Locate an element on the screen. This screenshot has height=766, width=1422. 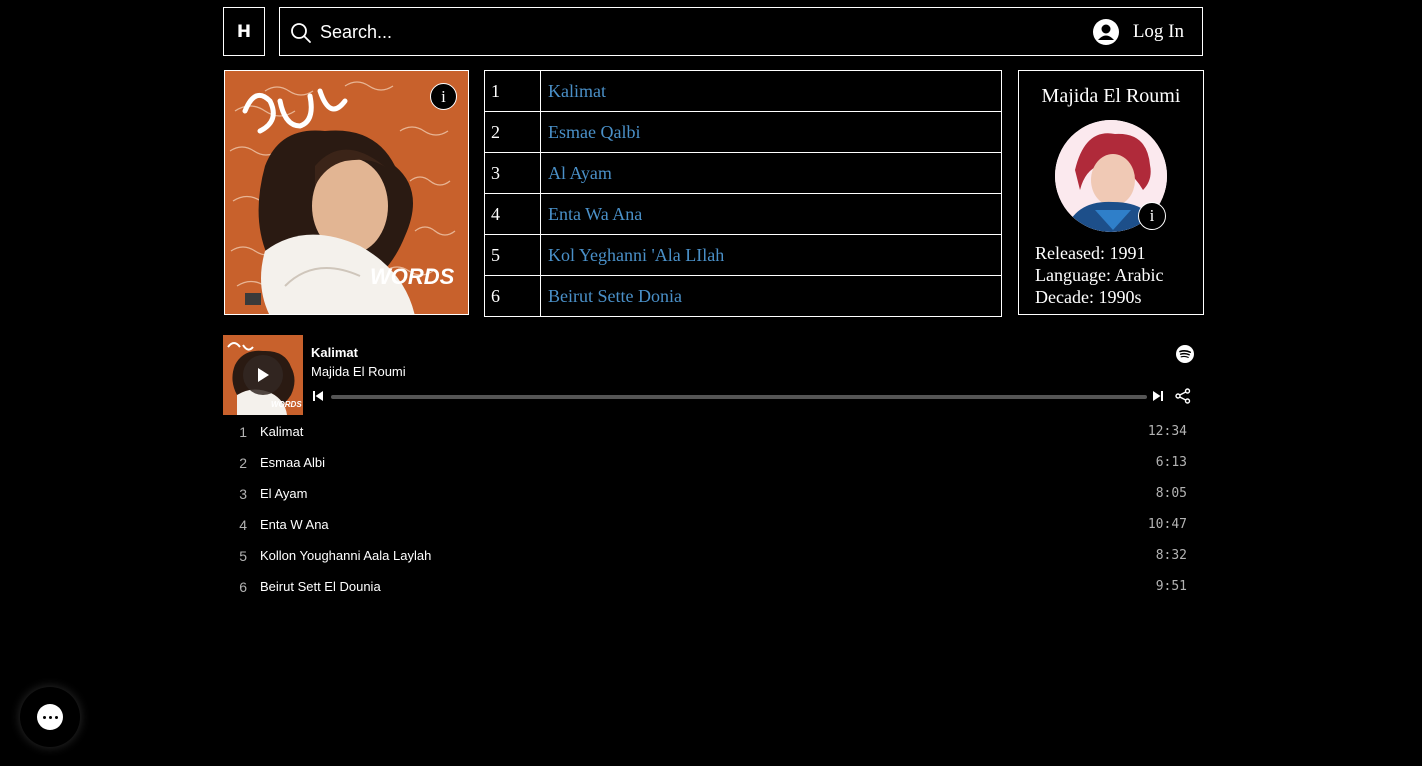
player-track-number: 5 is located at coordinates (243, 556).